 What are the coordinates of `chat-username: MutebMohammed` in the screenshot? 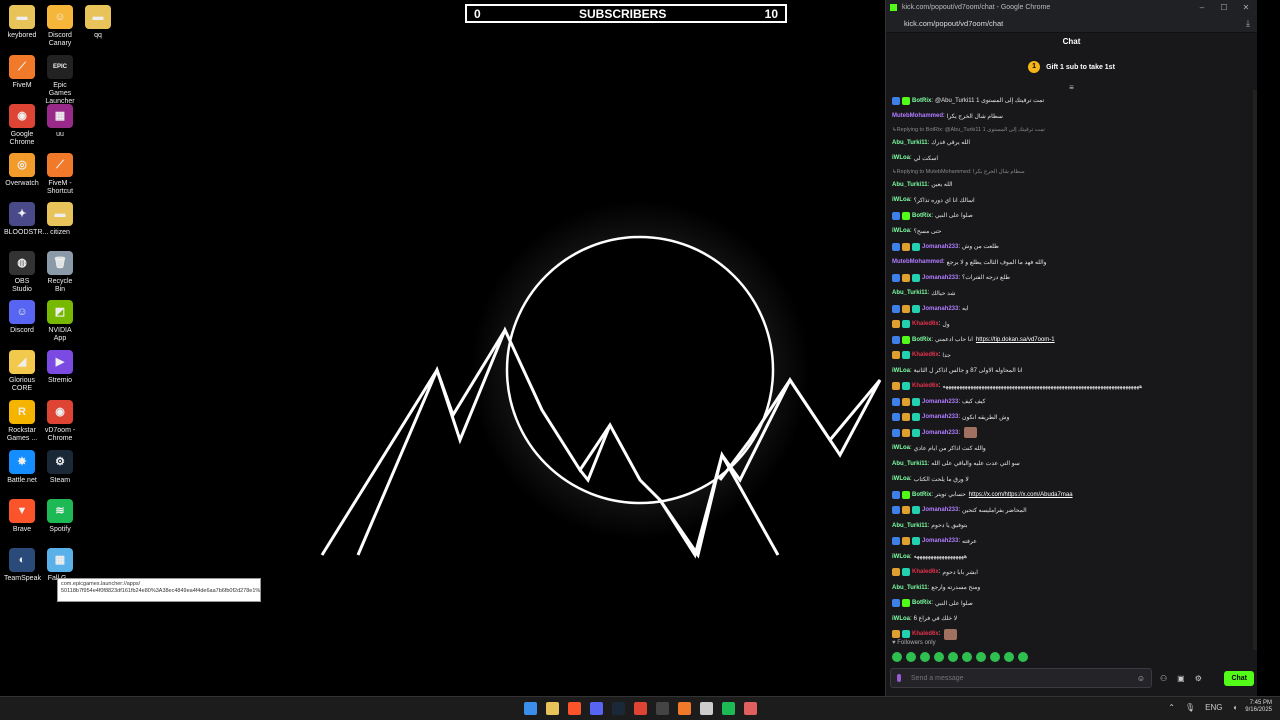 It's located at (917, 262).